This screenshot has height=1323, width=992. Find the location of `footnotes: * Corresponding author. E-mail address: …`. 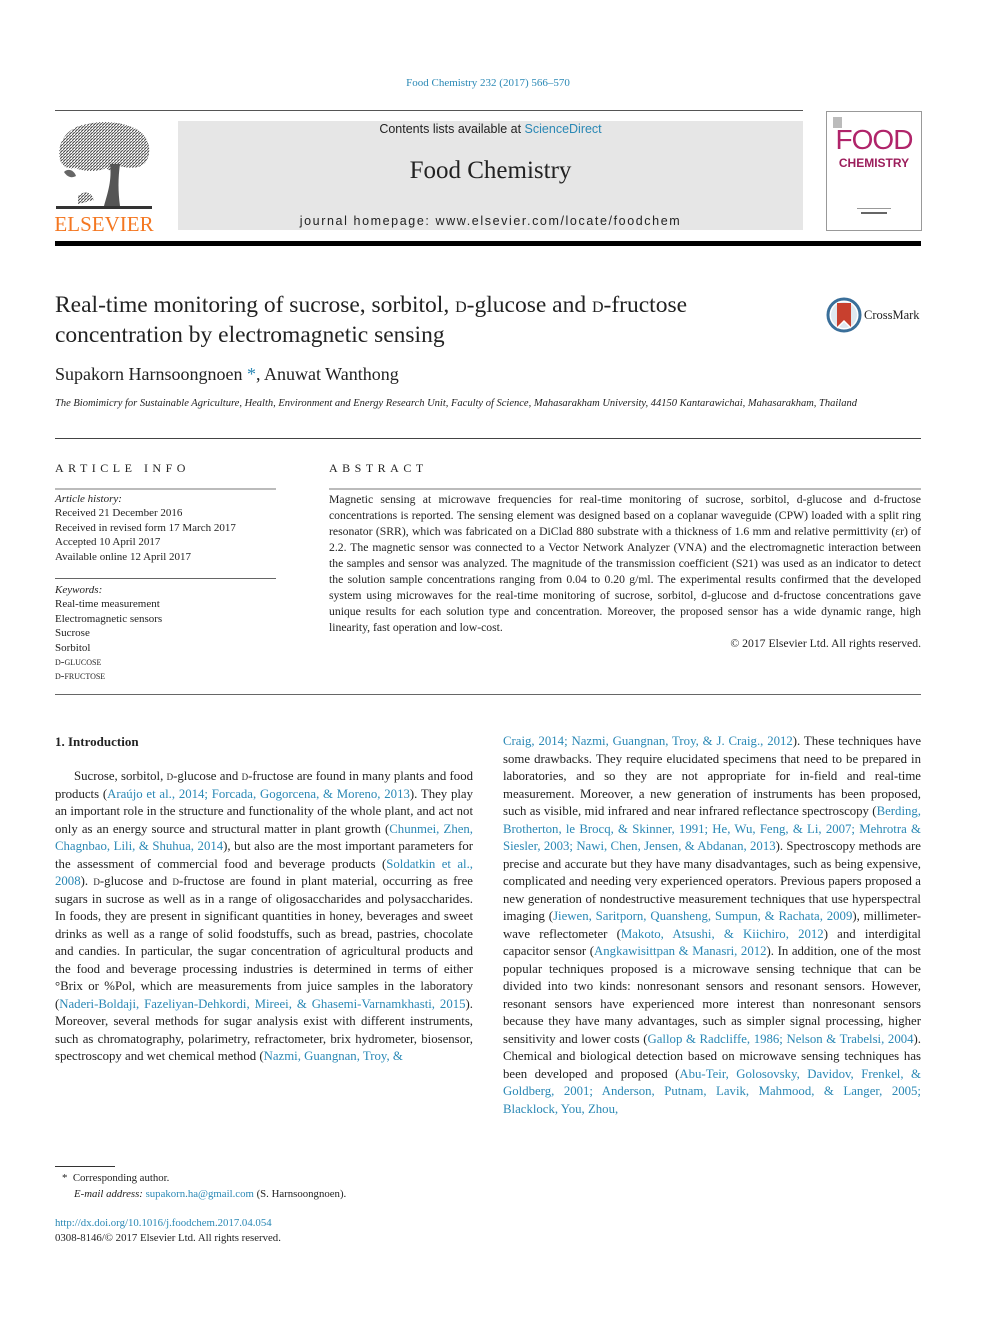

footnotes: * Corresponding author. E-mail address: … is located at coordinates (204, 1186).